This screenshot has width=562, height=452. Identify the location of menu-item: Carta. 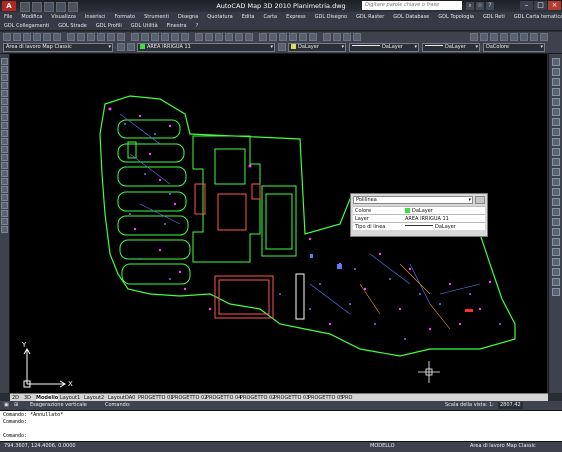
(270, 17).